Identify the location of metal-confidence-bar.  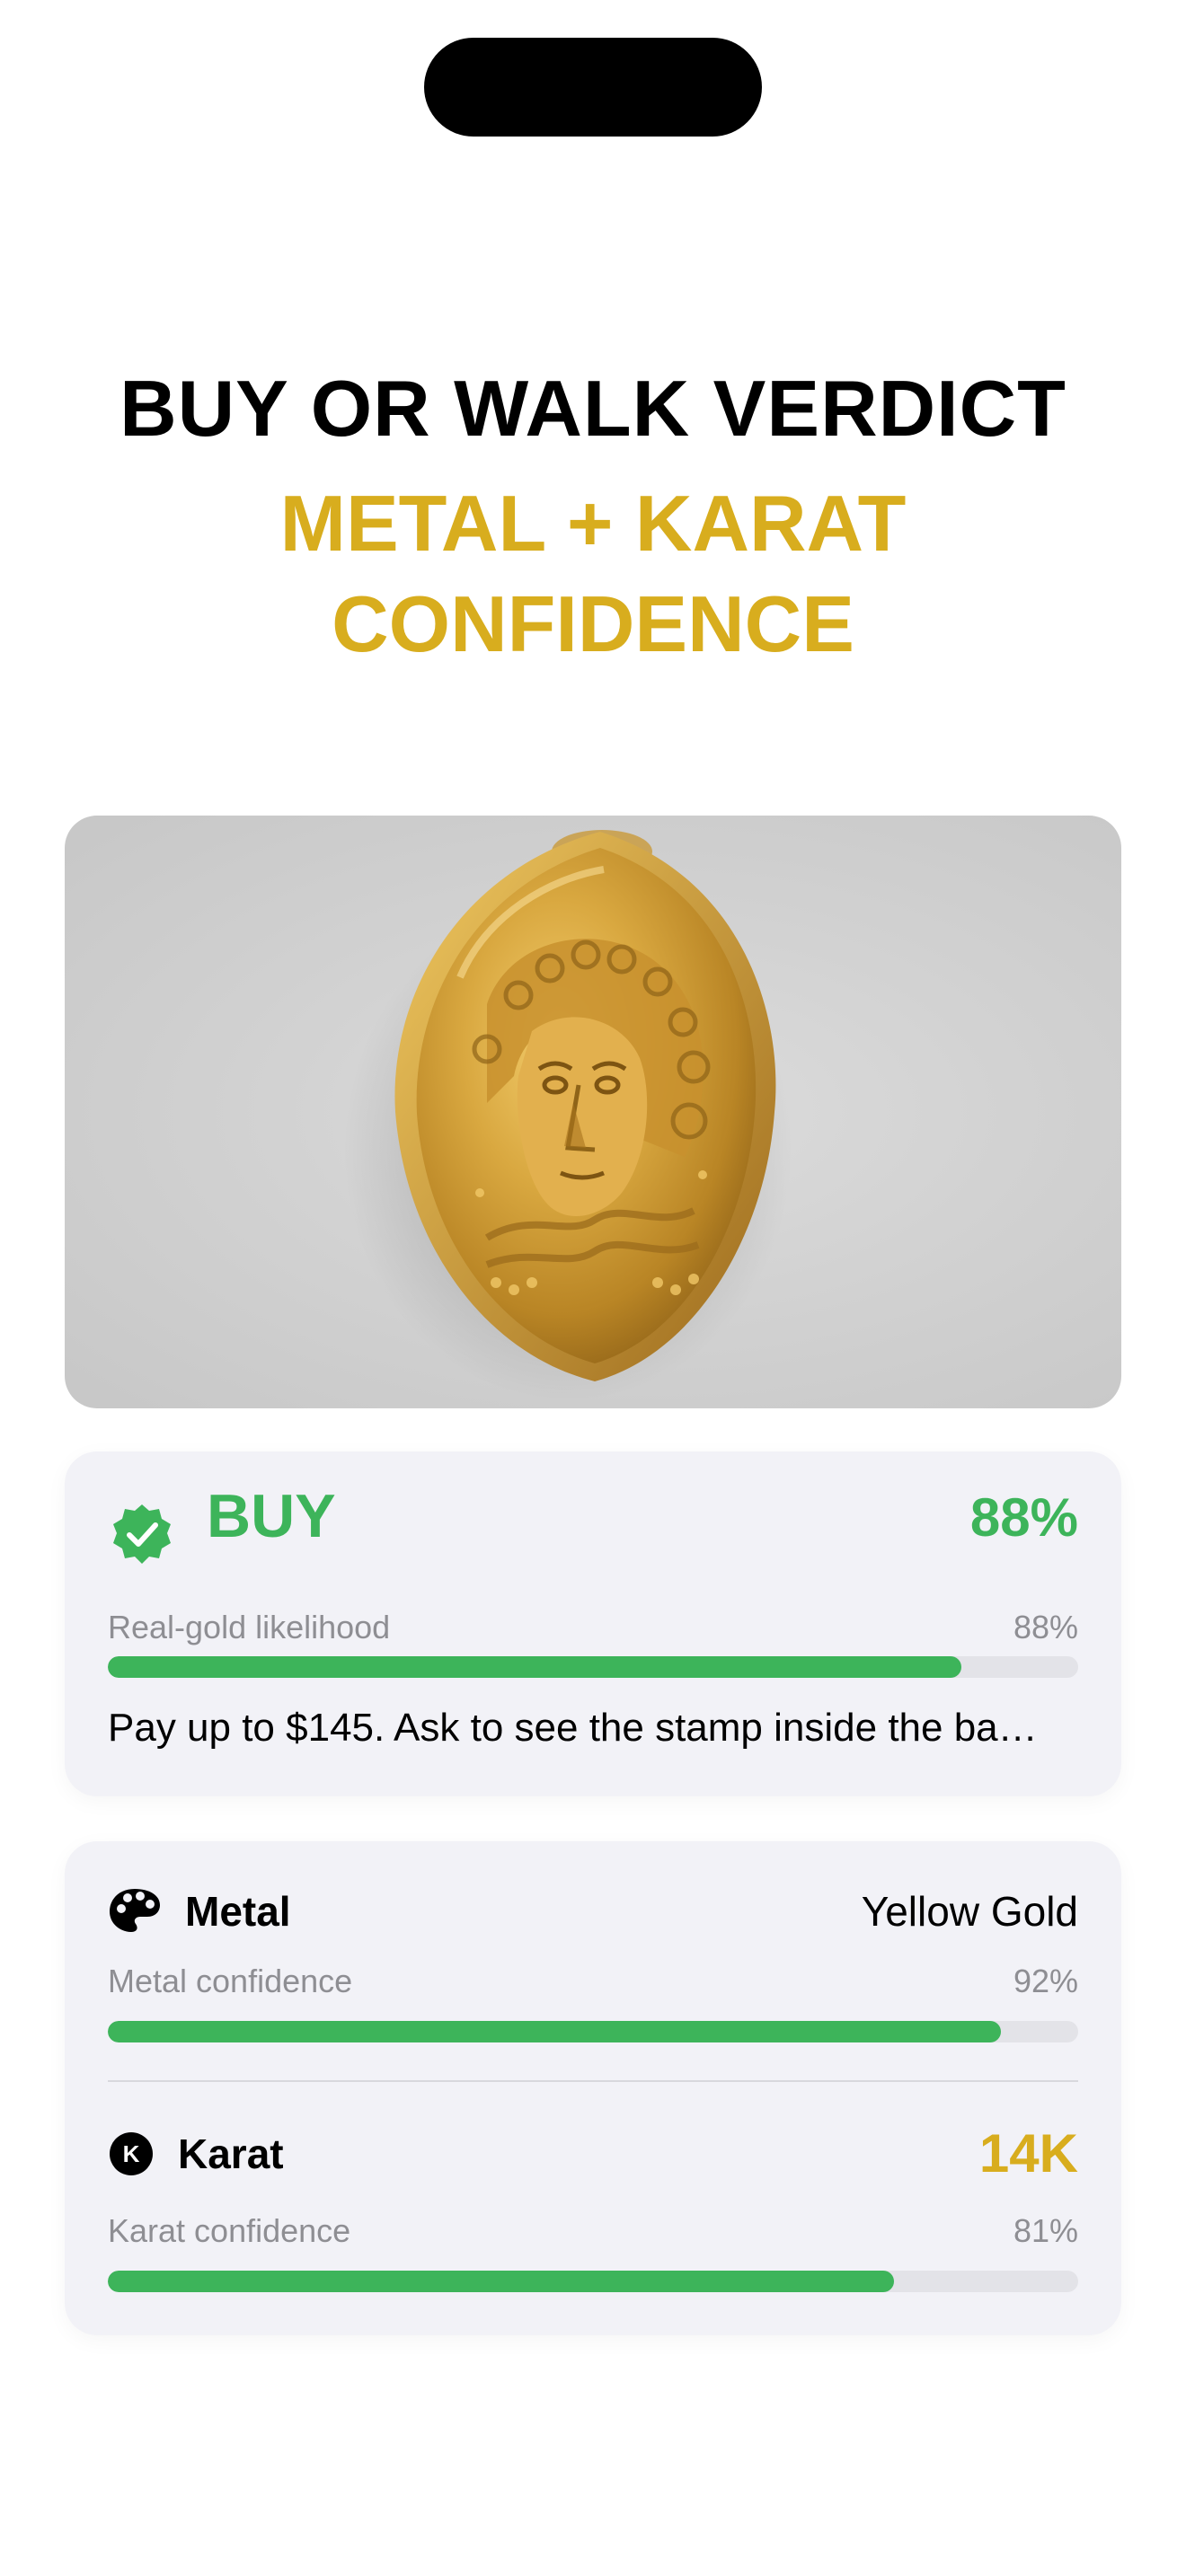
(593, 2031).